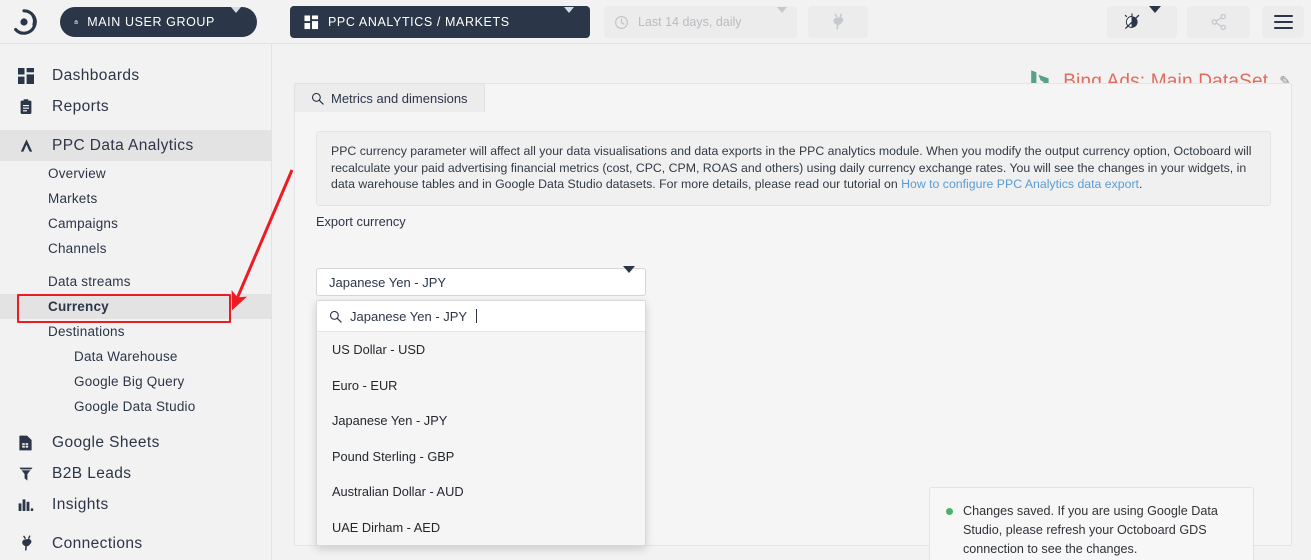 The height and width of the screenshot is (560, 1311). I want to click on export-currency-selected-value: Japanese Yen - JPY, so click(388, 282).